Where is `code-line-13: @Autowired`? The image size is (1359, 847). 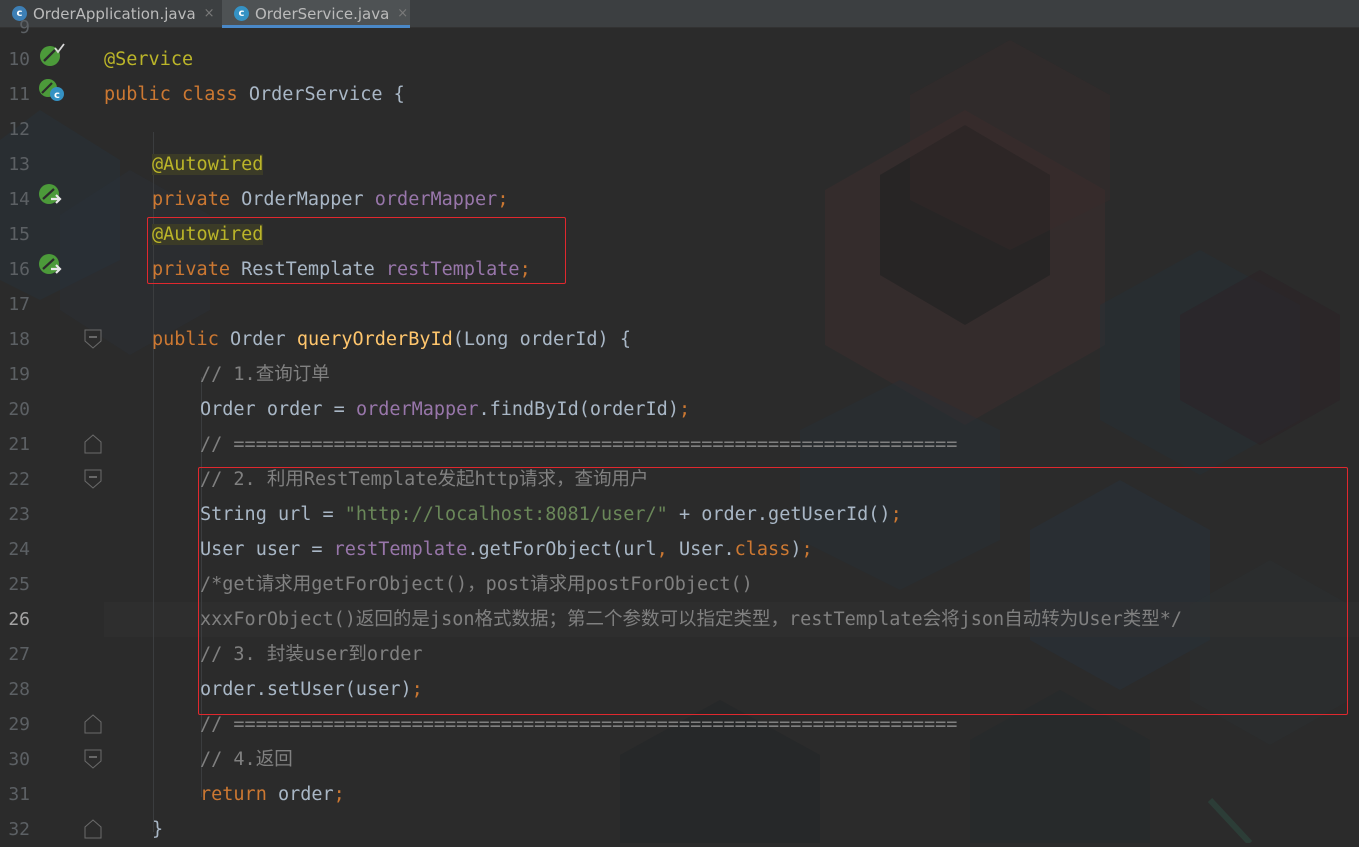 code-line-13: @Autowired is located at coordinates (208, 164).